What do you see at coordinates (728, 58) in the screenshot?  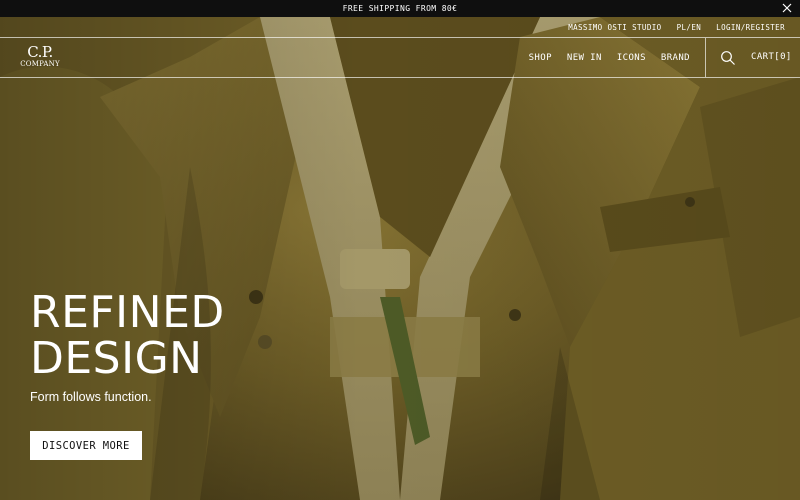 I see `search-icon` at bounding box center [728, 58].